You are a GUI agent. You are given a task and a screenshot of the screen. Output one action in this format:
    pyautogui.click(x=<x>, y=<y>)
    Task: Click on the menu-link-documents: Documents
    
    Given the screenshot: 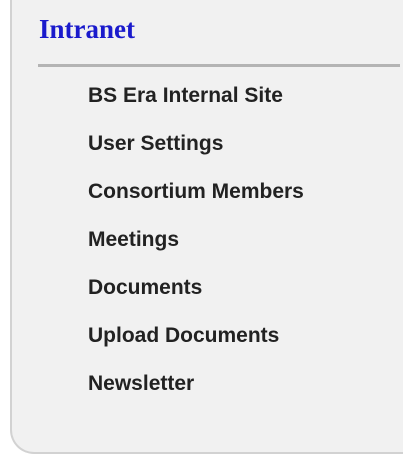 What is the action you would take?
    pyautogui.click(x=196, y=296)
    